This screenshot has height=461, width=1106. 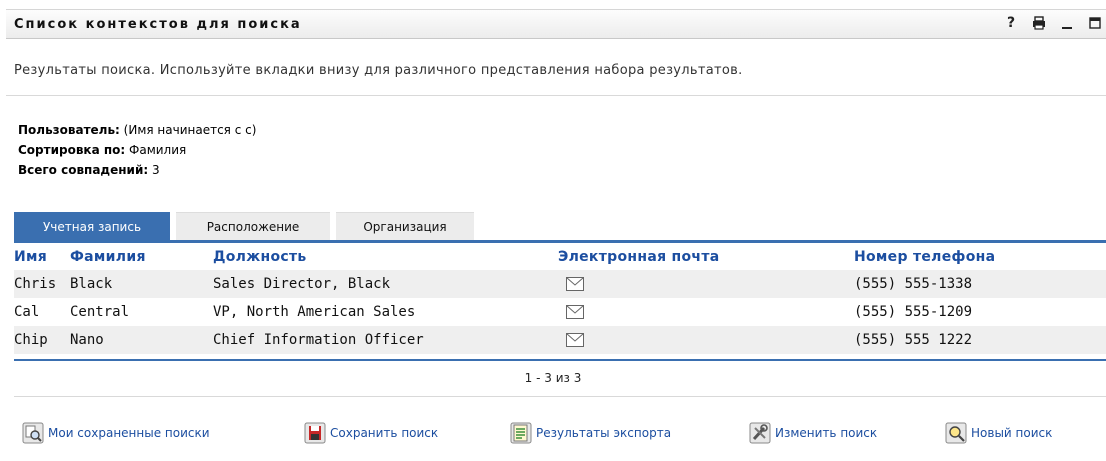 What do you see at coordinates (156, 170) in the screenshot?
I see `summary-total-value: 3` at bounding box center [156, 170].